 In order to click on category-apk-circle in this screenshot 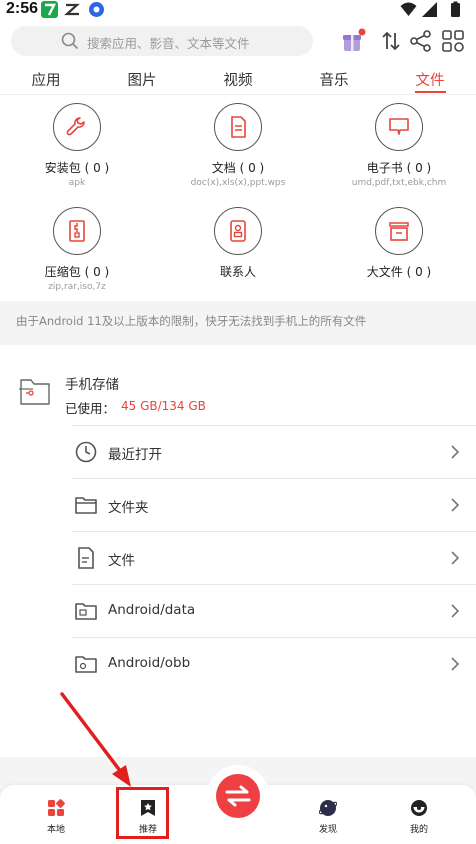, I will do `click(77, 127)`.